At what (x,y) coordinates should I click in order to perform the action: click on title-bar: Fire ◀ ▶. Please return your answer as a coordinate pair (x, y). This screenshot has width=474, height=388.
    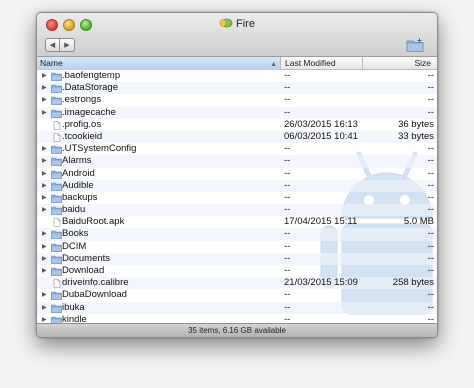
    Looking at the image, I should click on (237, 35).